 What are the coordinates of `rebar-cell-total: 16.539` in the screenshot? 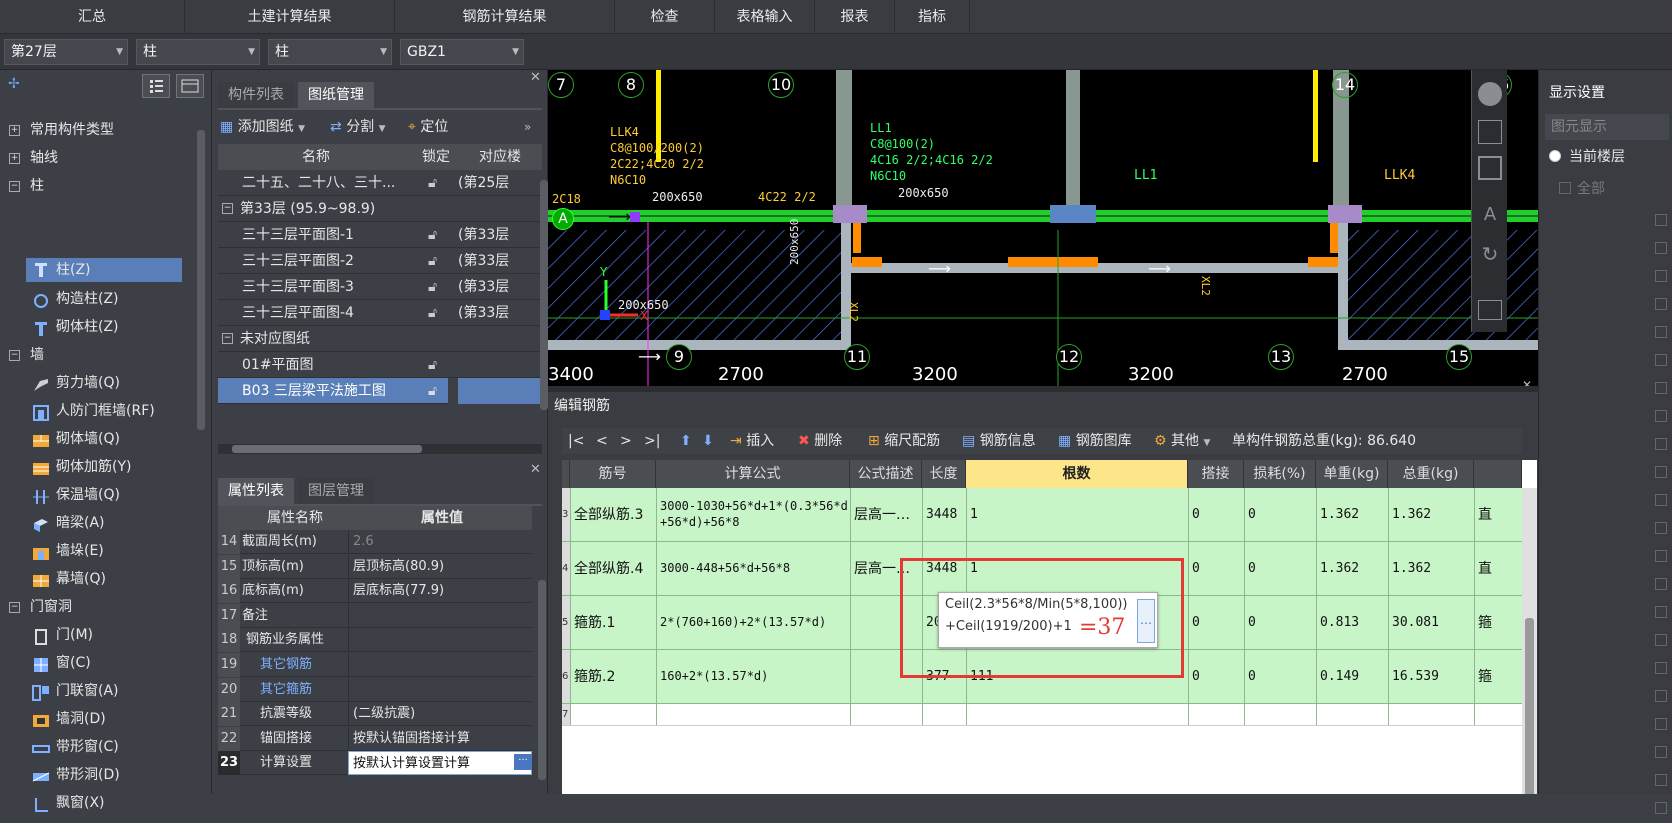 It's located at (1432, 676).